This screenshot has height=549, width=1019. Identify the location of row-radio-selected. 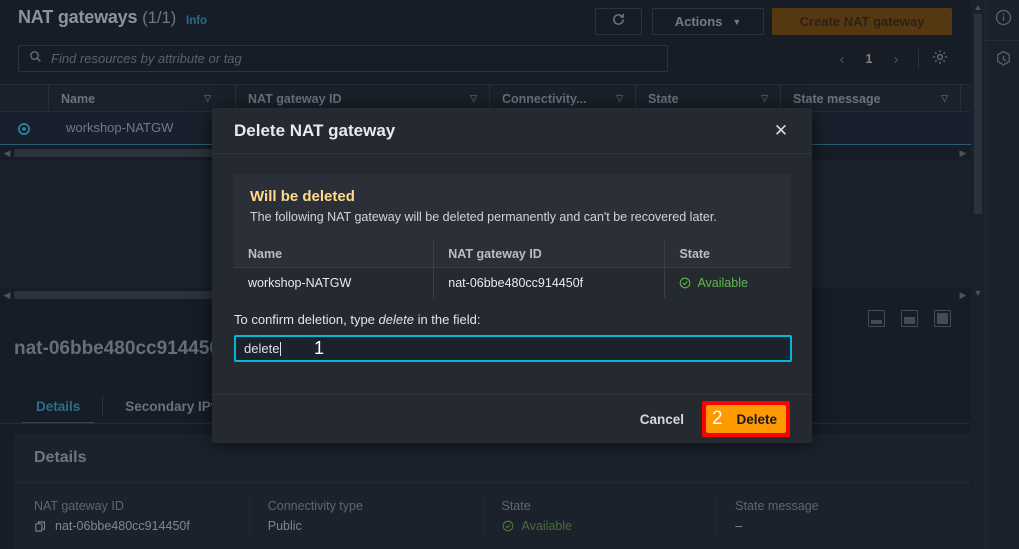
(24, 129).